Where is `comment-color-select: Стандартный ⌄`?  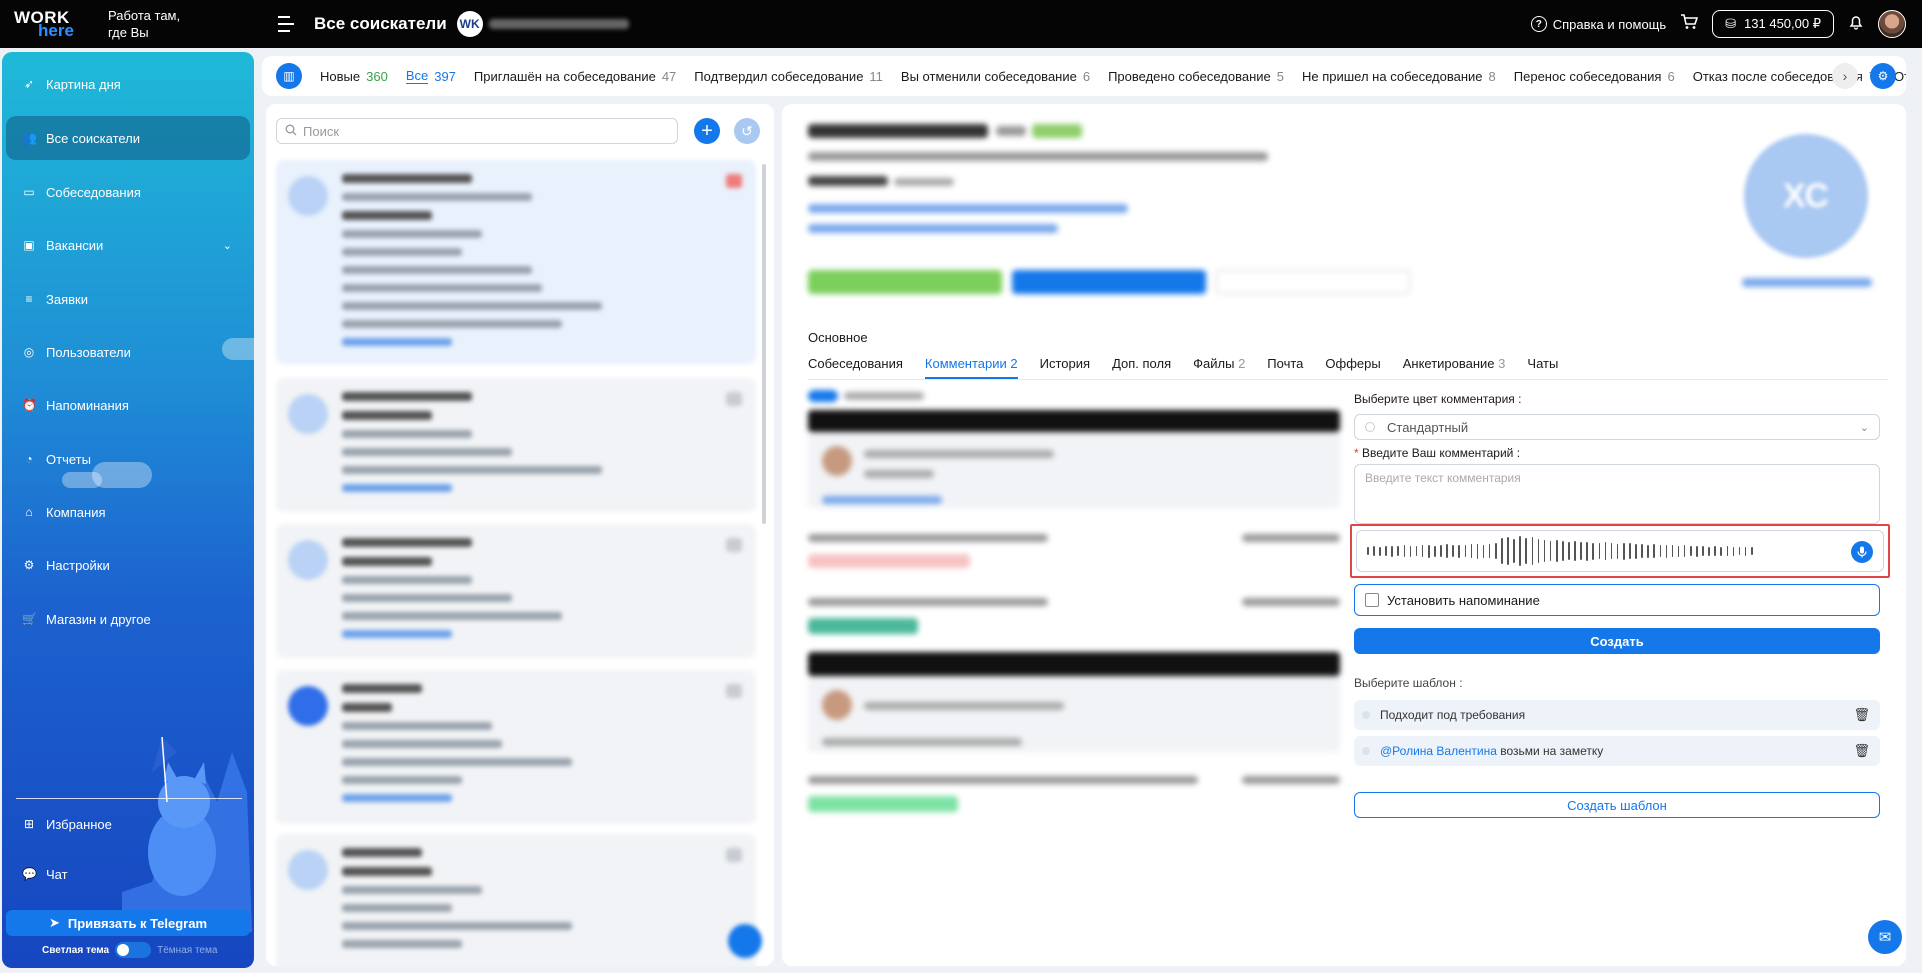 comment-color-select: Стандартный ⌄ is located at coordinates (1617, 427).